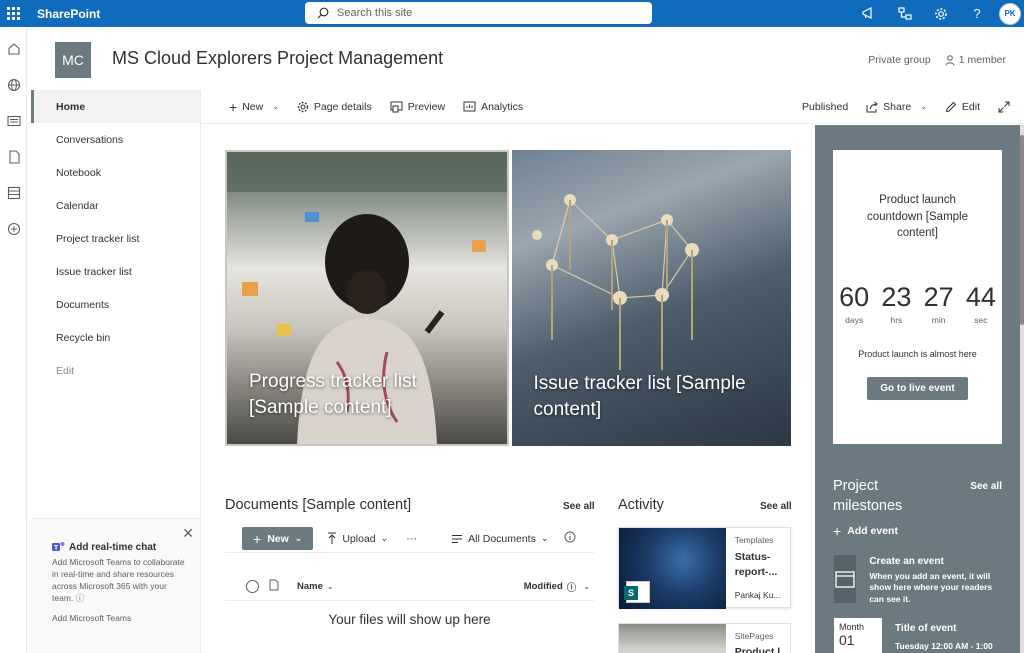 The width and height of the screenshot is (1024, 653). What do you see at coordinates (334, 107) in the screenshot?
I see `page-details-button: Page details` at bounding box center [334, 107].